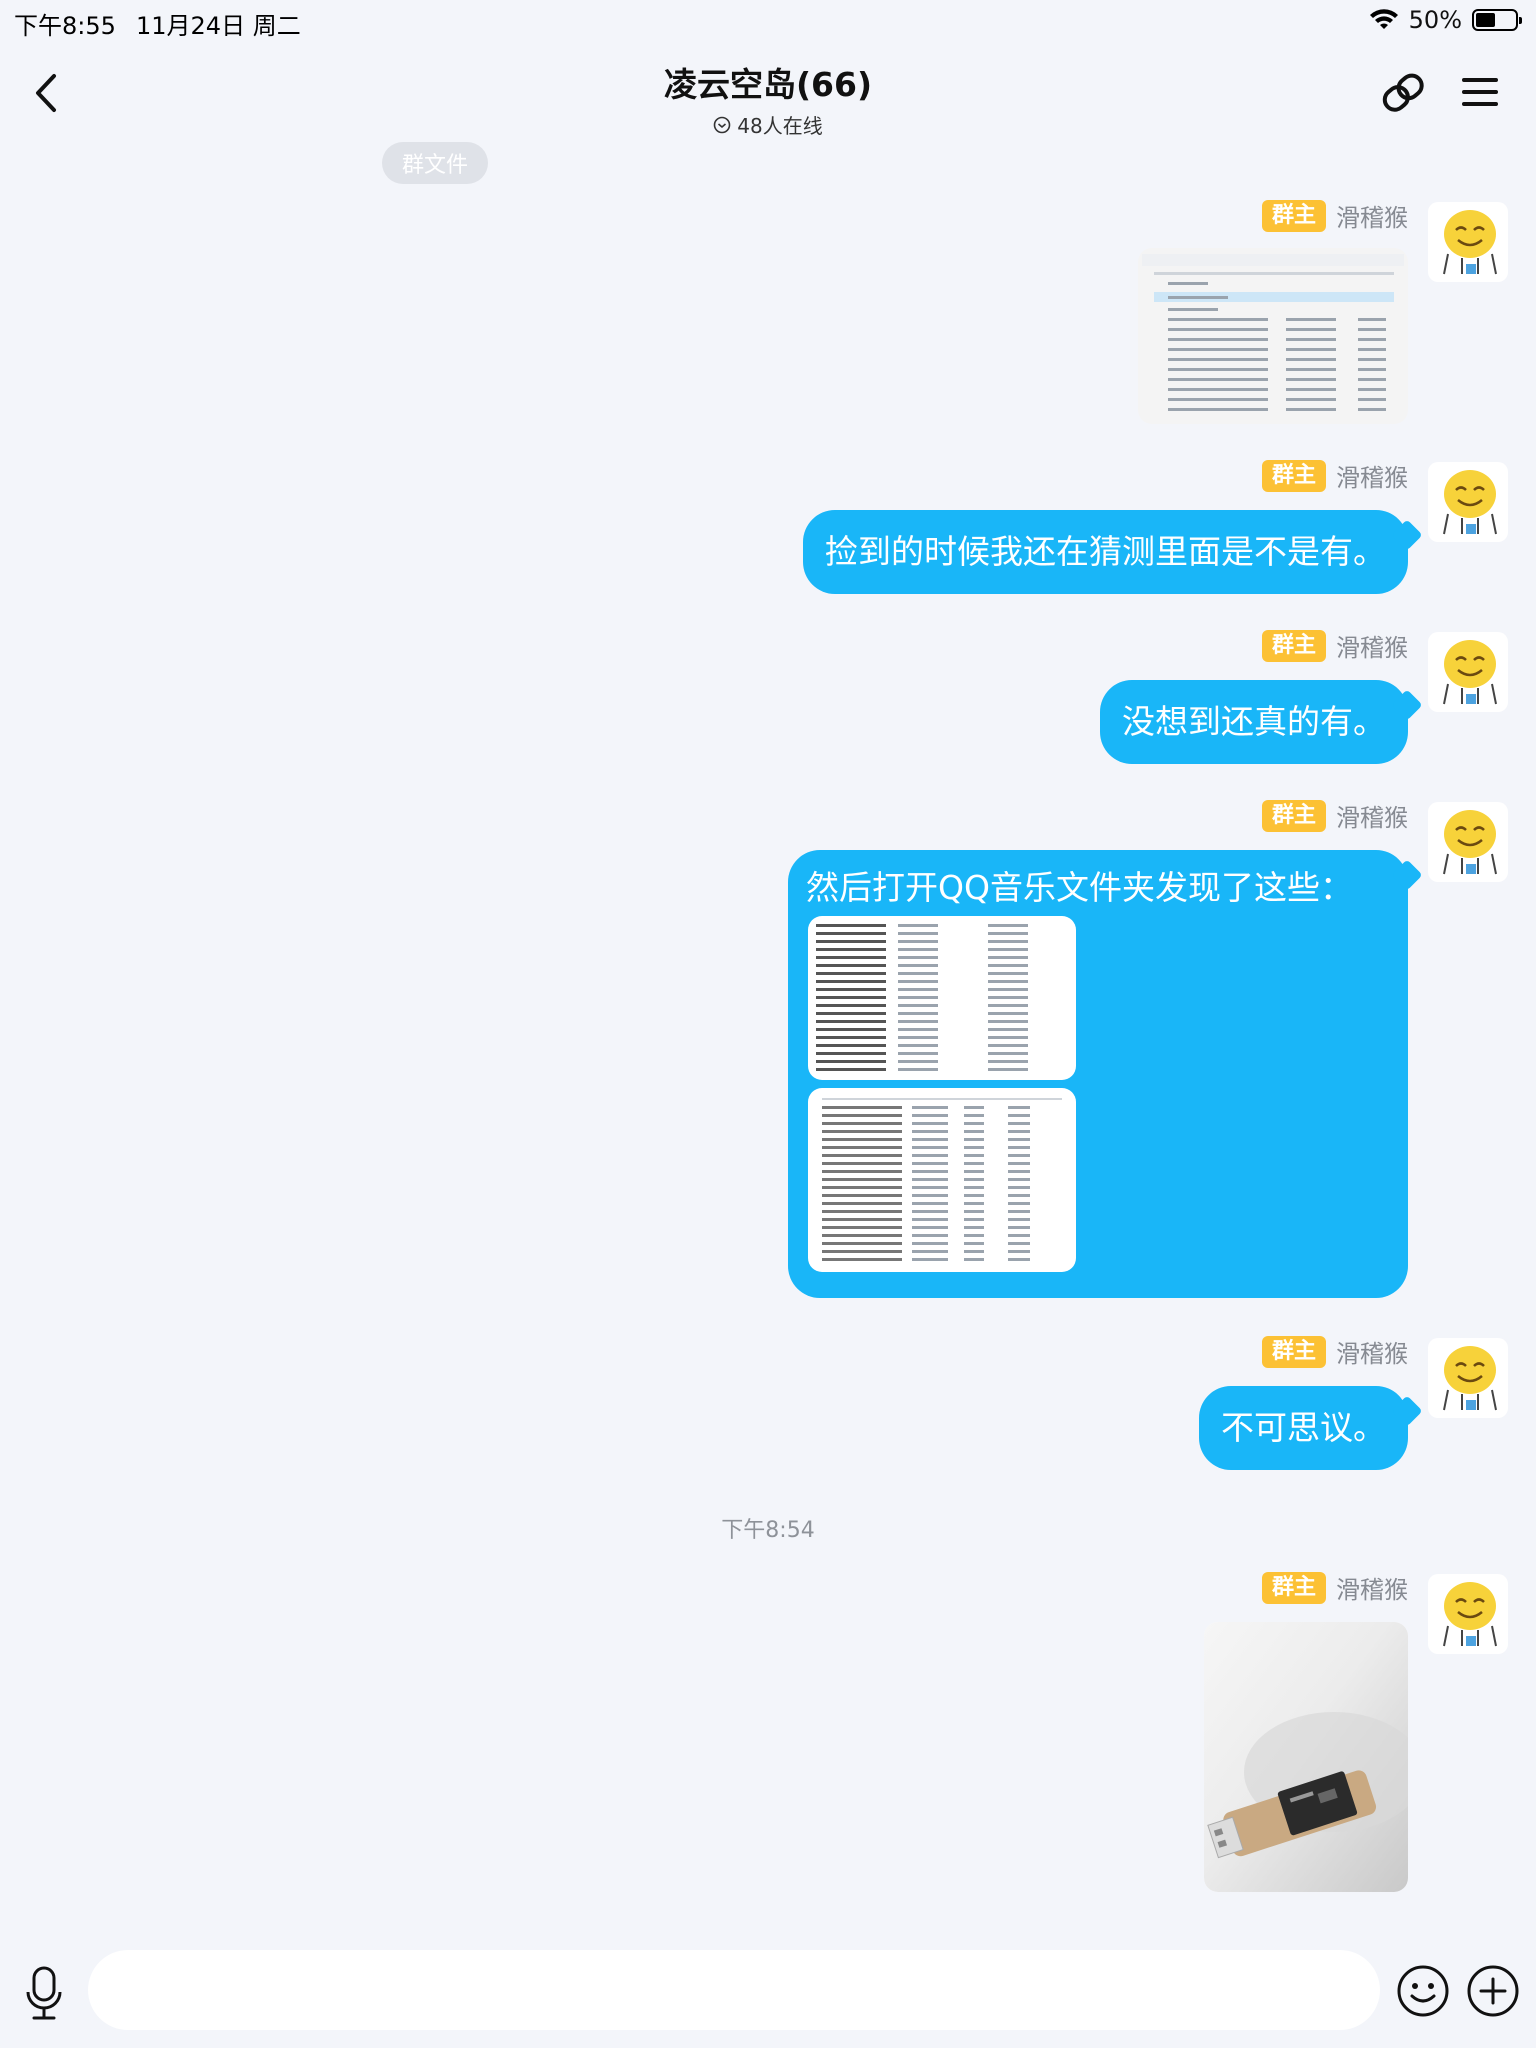  Describe the element at coordinates (435, 163) in the screenshot. I see `group-file-chip: 群文件` at that location.